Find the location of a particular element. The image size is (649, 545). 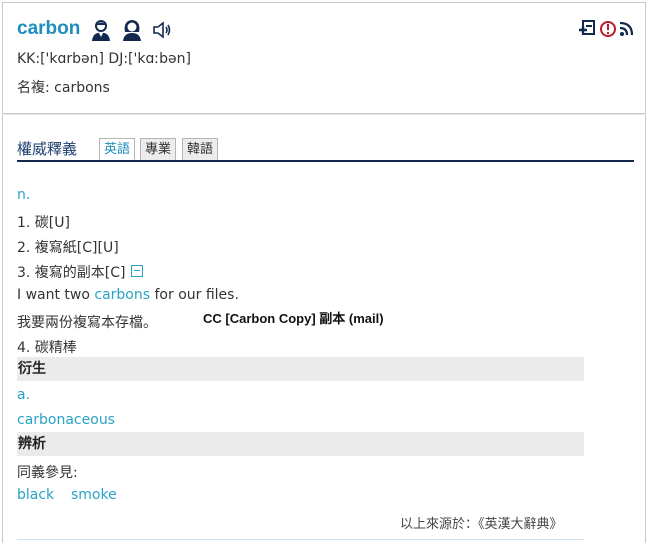

rss-icon is located at coordinates (627, 31).